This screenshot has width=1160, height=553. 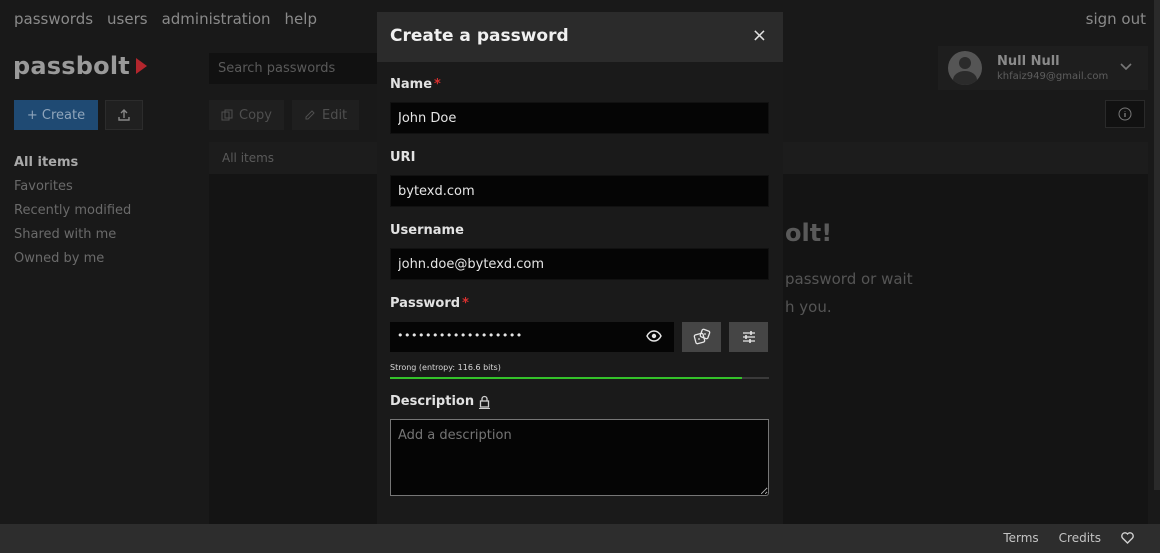 What do you see at coordinates (566, 378) in the screenshot?
I see `password-strength-fill` at bounding box center [566, 378].